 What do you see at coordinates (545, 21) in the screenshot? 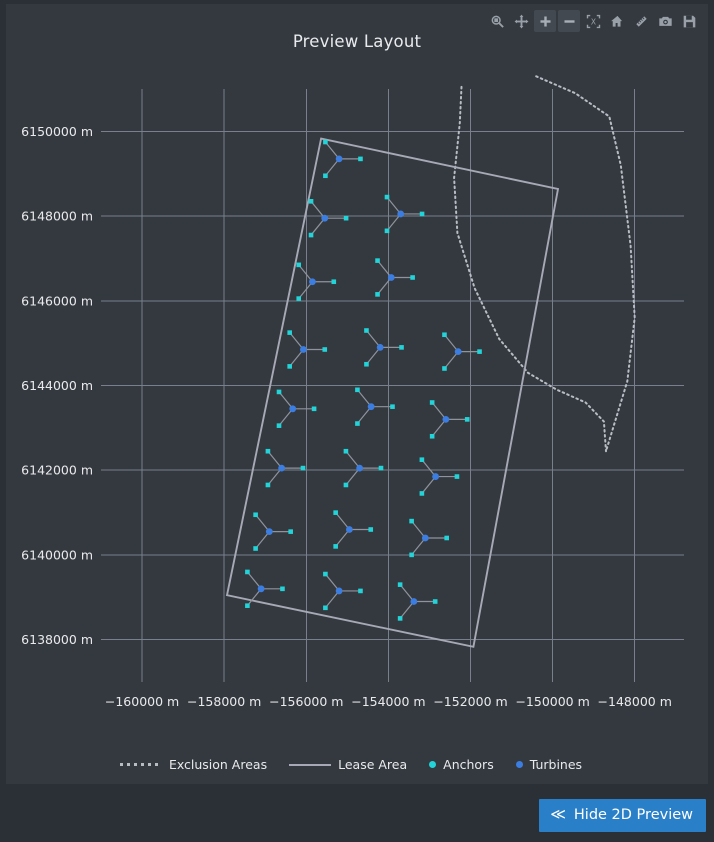
I see `zoom-in-icon` at bounding box center [545, 21].